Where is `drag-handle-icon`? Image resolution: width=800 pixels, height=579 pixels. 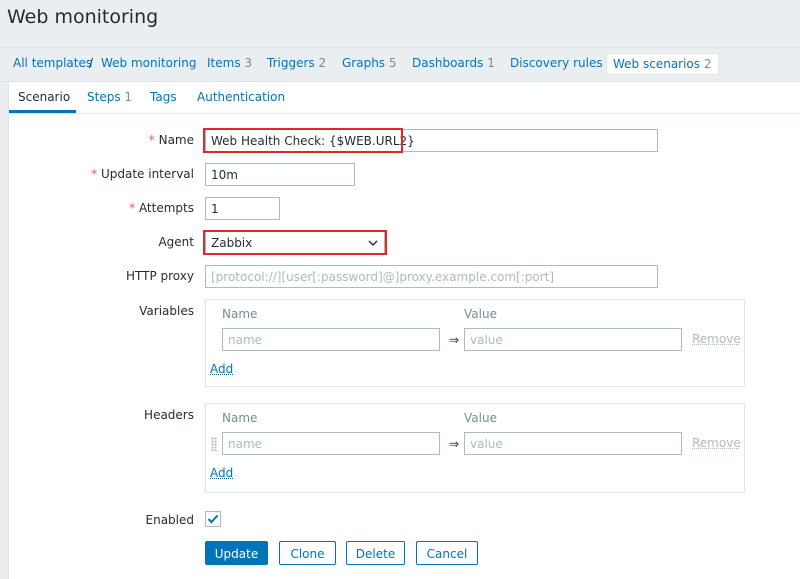 drag-handle-icon is located at coordinates (214, 444).